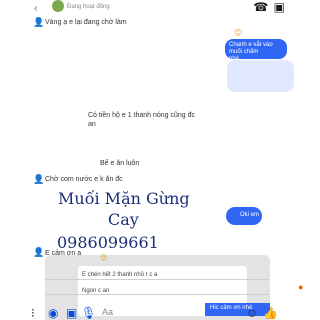  Describe the element at coordinates (71, 313) in the screenshot. I see `photo-icon: ▣` at that location.